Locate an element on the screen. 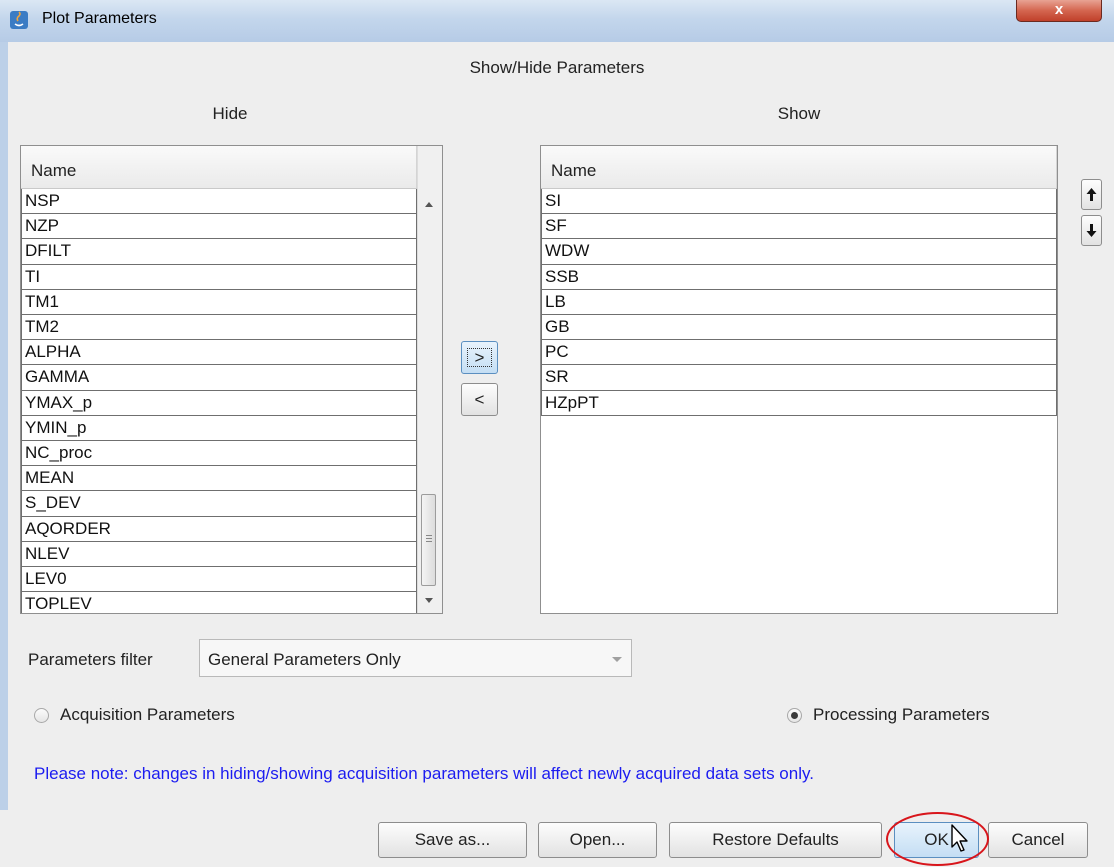  show-list-item: SI is located at coordinates (799, 202).